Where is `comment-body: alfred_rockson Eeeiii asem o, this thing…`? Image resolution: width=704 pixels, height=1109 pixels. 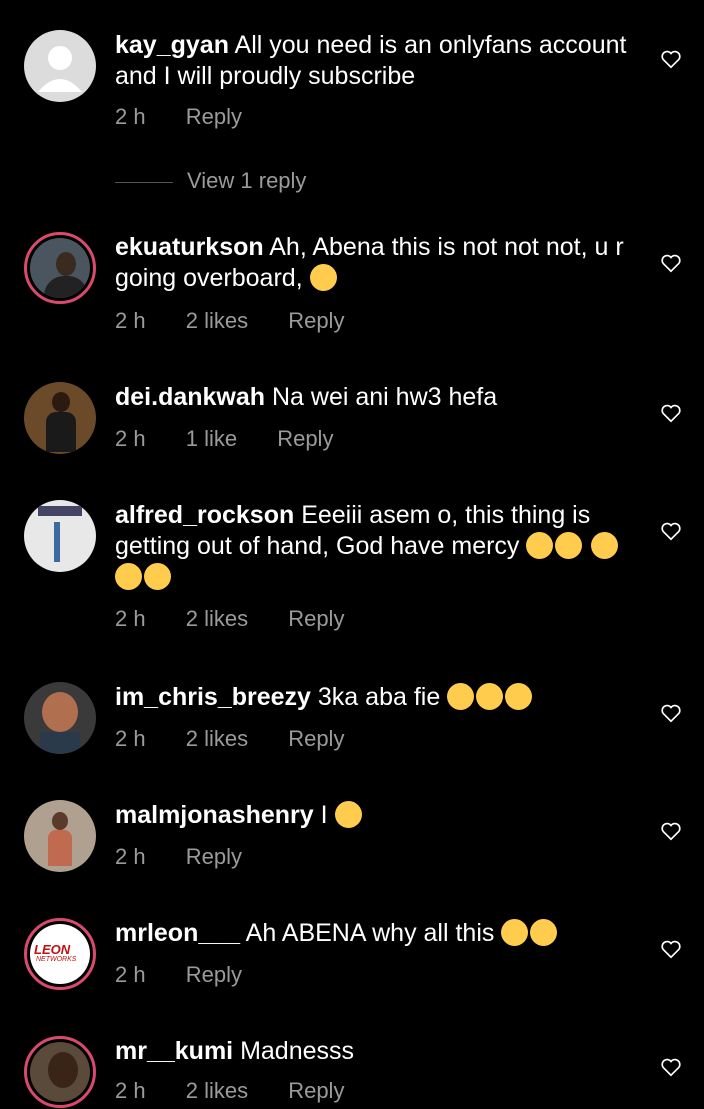
comment-body: alfred_rockson Eeeiii asem o, this thing… is located at coordinates (375, 546).